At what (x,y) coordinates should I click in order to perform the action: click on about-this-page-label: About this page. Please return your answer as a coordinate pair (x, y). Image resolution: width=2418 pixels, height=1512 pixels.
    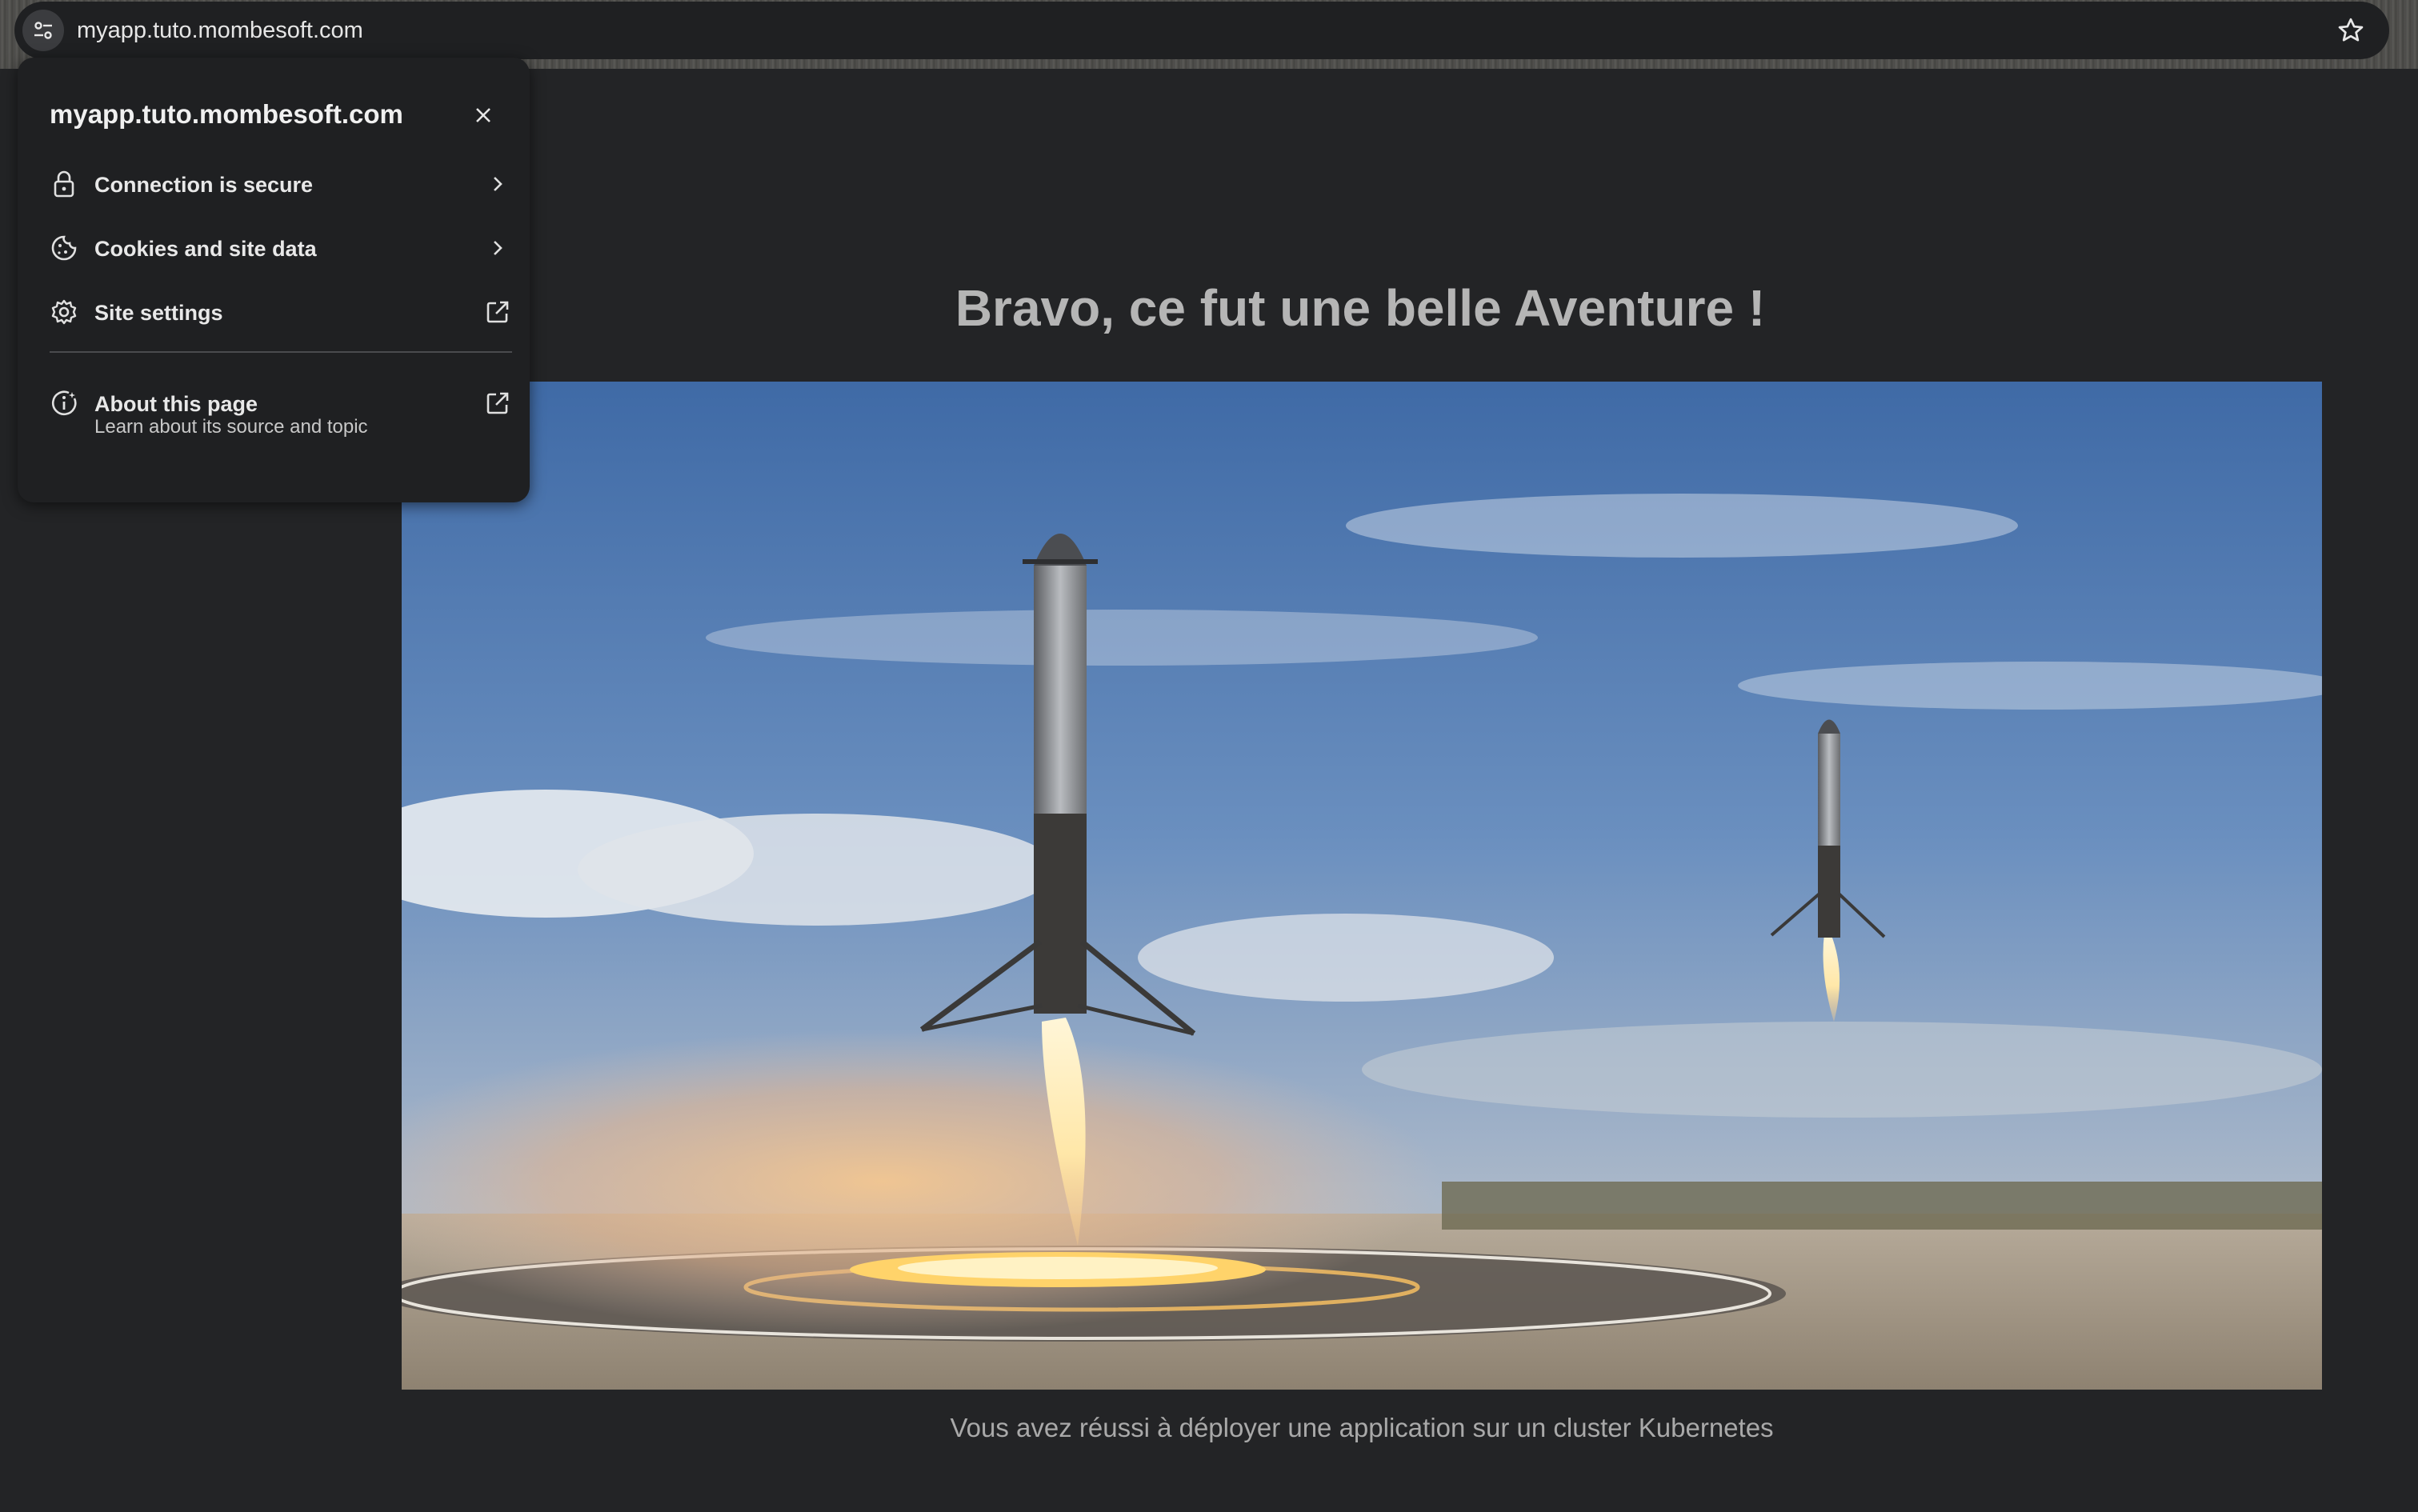
    Looking at the image, I should click on (176, 404).